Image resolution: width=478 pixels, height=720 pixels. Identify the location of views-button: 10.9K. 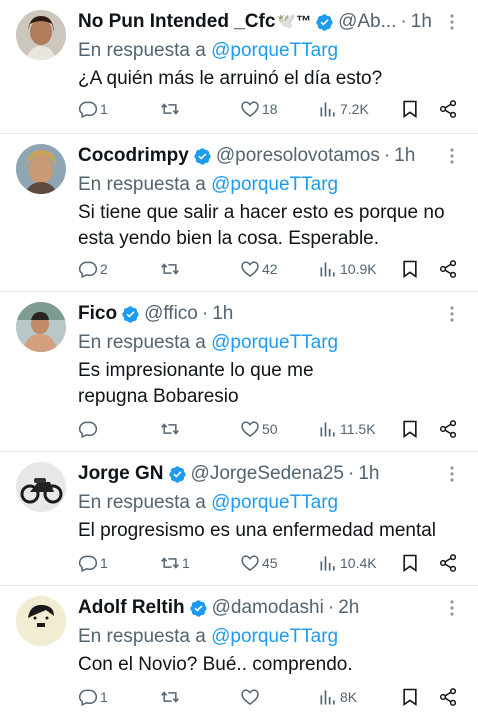
(347, 269).